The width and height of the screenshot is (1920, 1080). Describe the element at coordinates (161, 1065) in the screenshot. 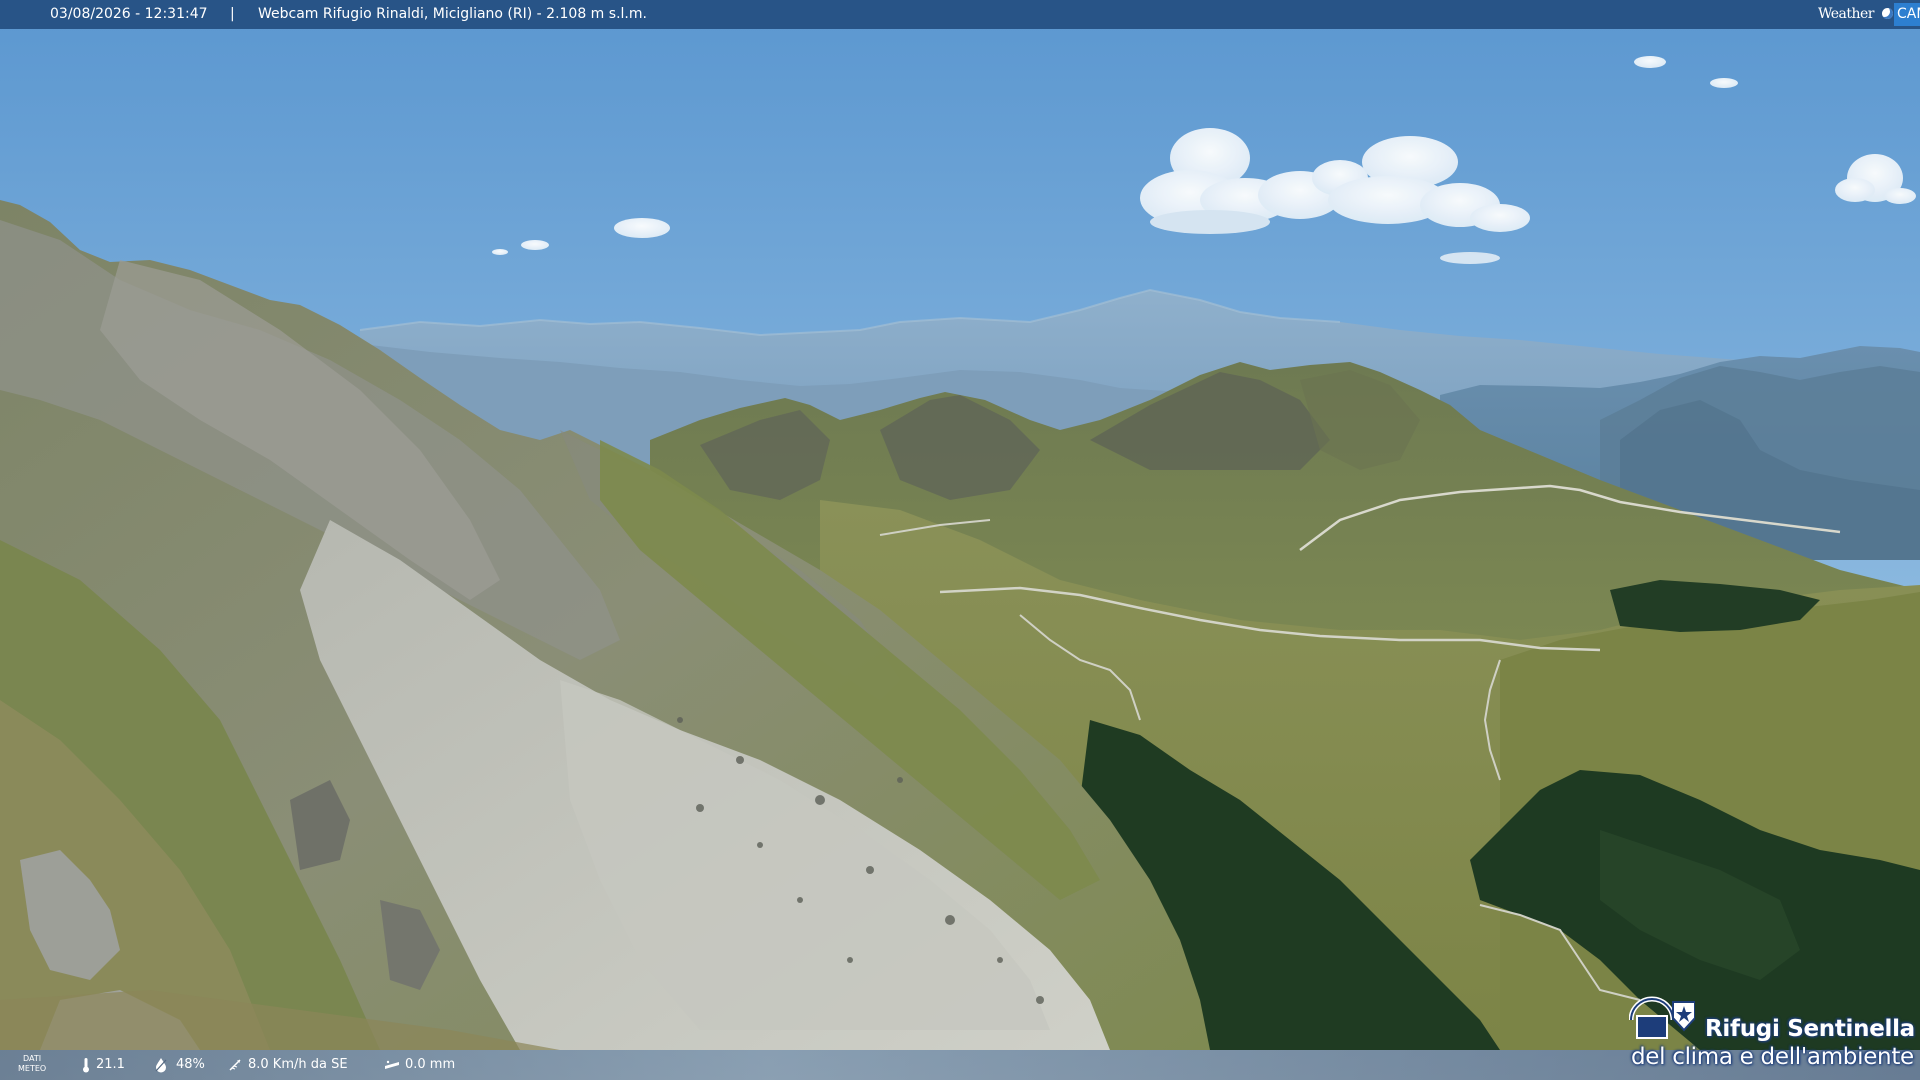

I see `humidity-icon` at that location.